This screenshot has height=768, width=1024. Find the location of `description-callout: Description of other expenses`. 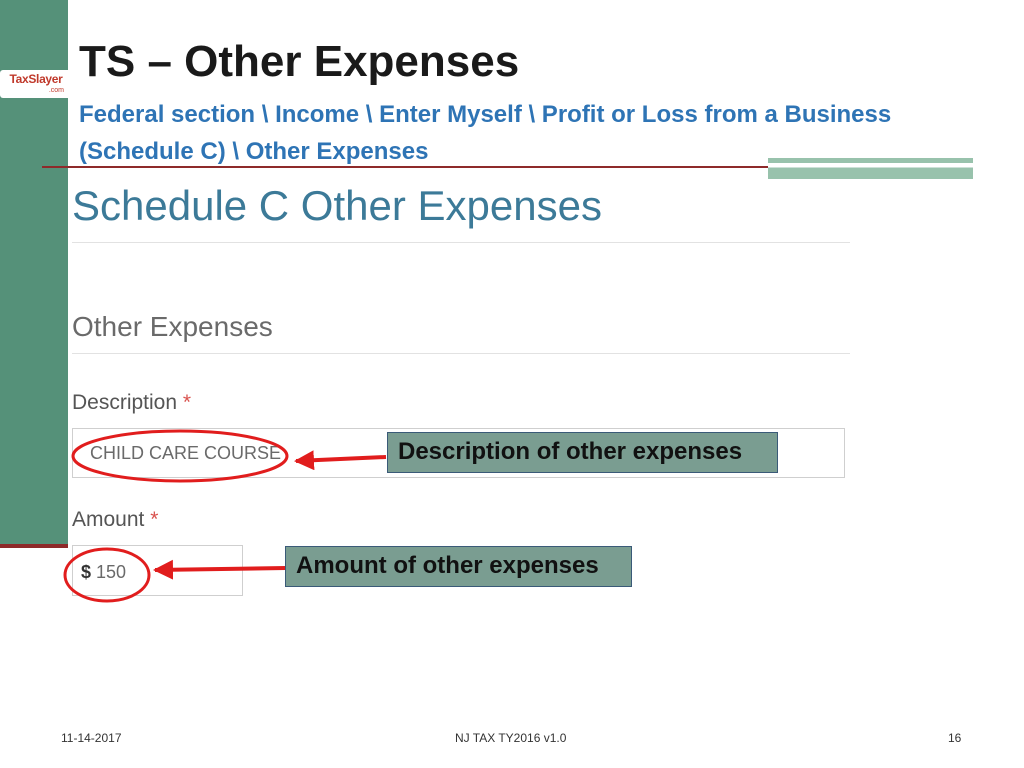

description-callout: Description of other expenses is located at coordinates (582, 452).